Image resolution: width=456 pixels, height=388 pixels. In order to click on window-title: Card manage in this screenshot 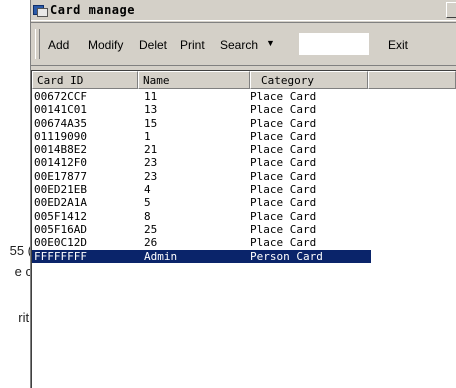, I will do `click(92, 10)`.